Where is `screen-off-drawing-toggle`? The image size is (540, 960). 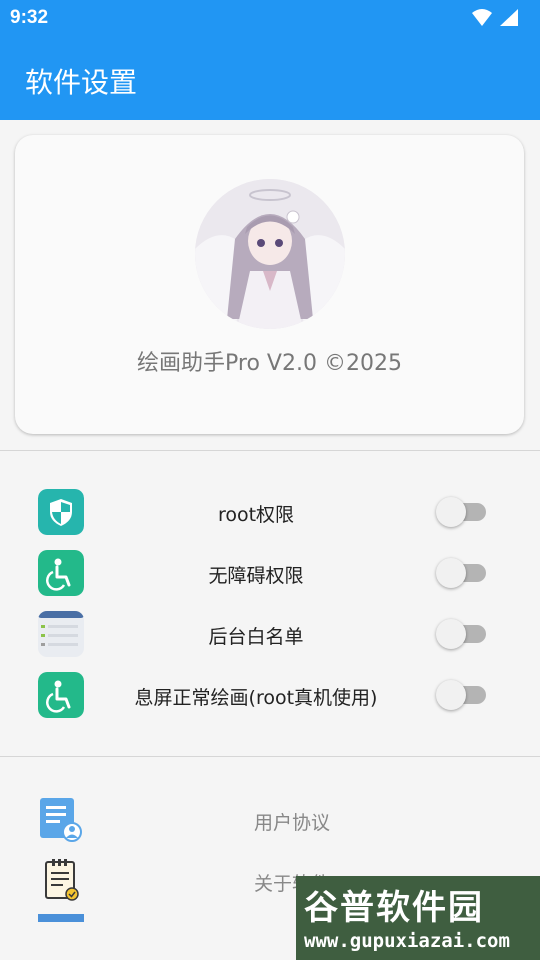 screen-off-drawing-toggle is located at coordinates (461, 695).